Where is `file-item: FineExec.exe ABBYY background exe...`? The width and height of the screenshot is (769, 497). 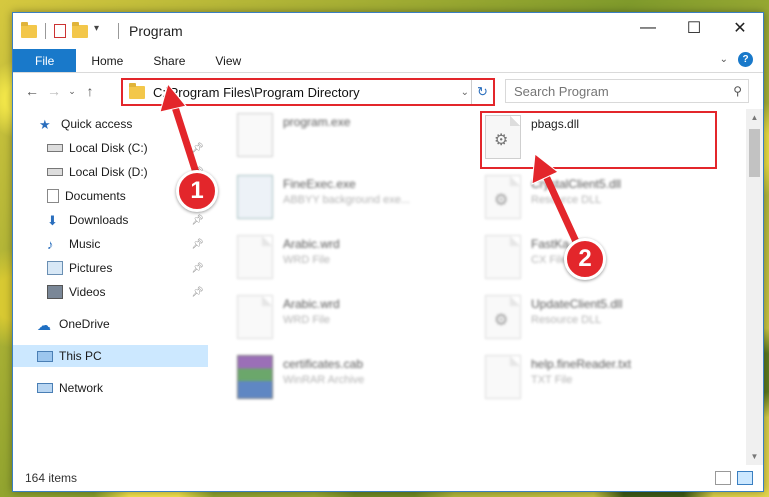
file-item: FineExec.exe ABBYY background exe... is located at coordinates (323, 197).